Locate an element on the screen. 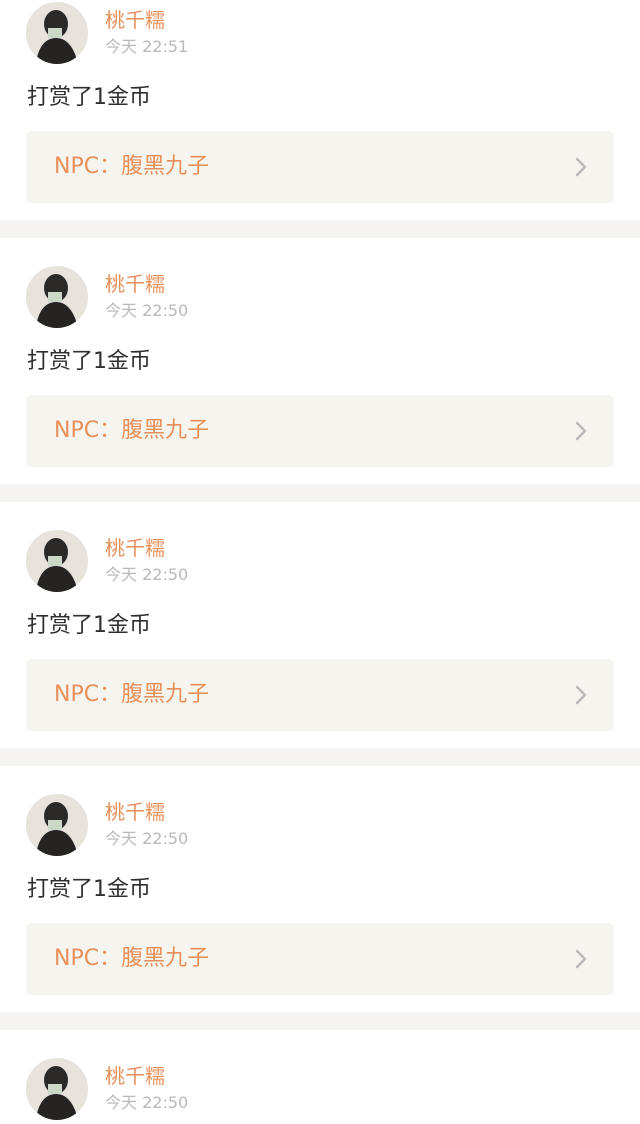  reward-entry: 桃千糯 今天 22:50 is located at coordinates (320, 1077).